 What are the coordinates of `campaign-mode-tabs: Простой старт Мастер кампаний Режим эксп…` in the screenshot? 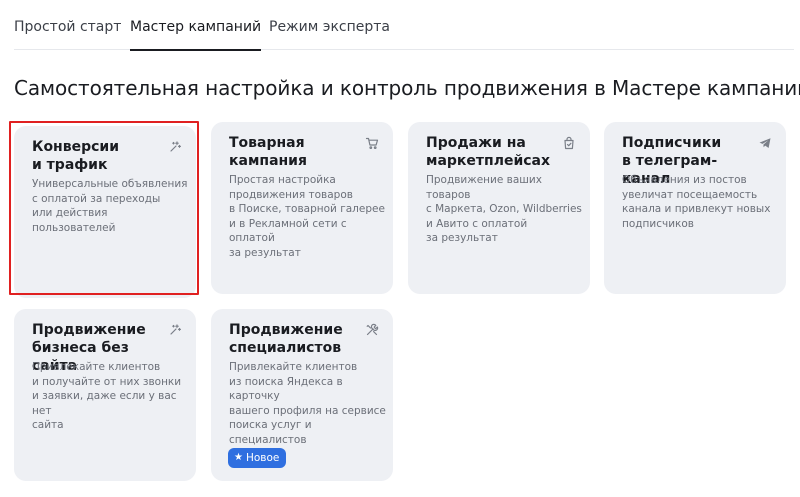 It's located at (404, 25).